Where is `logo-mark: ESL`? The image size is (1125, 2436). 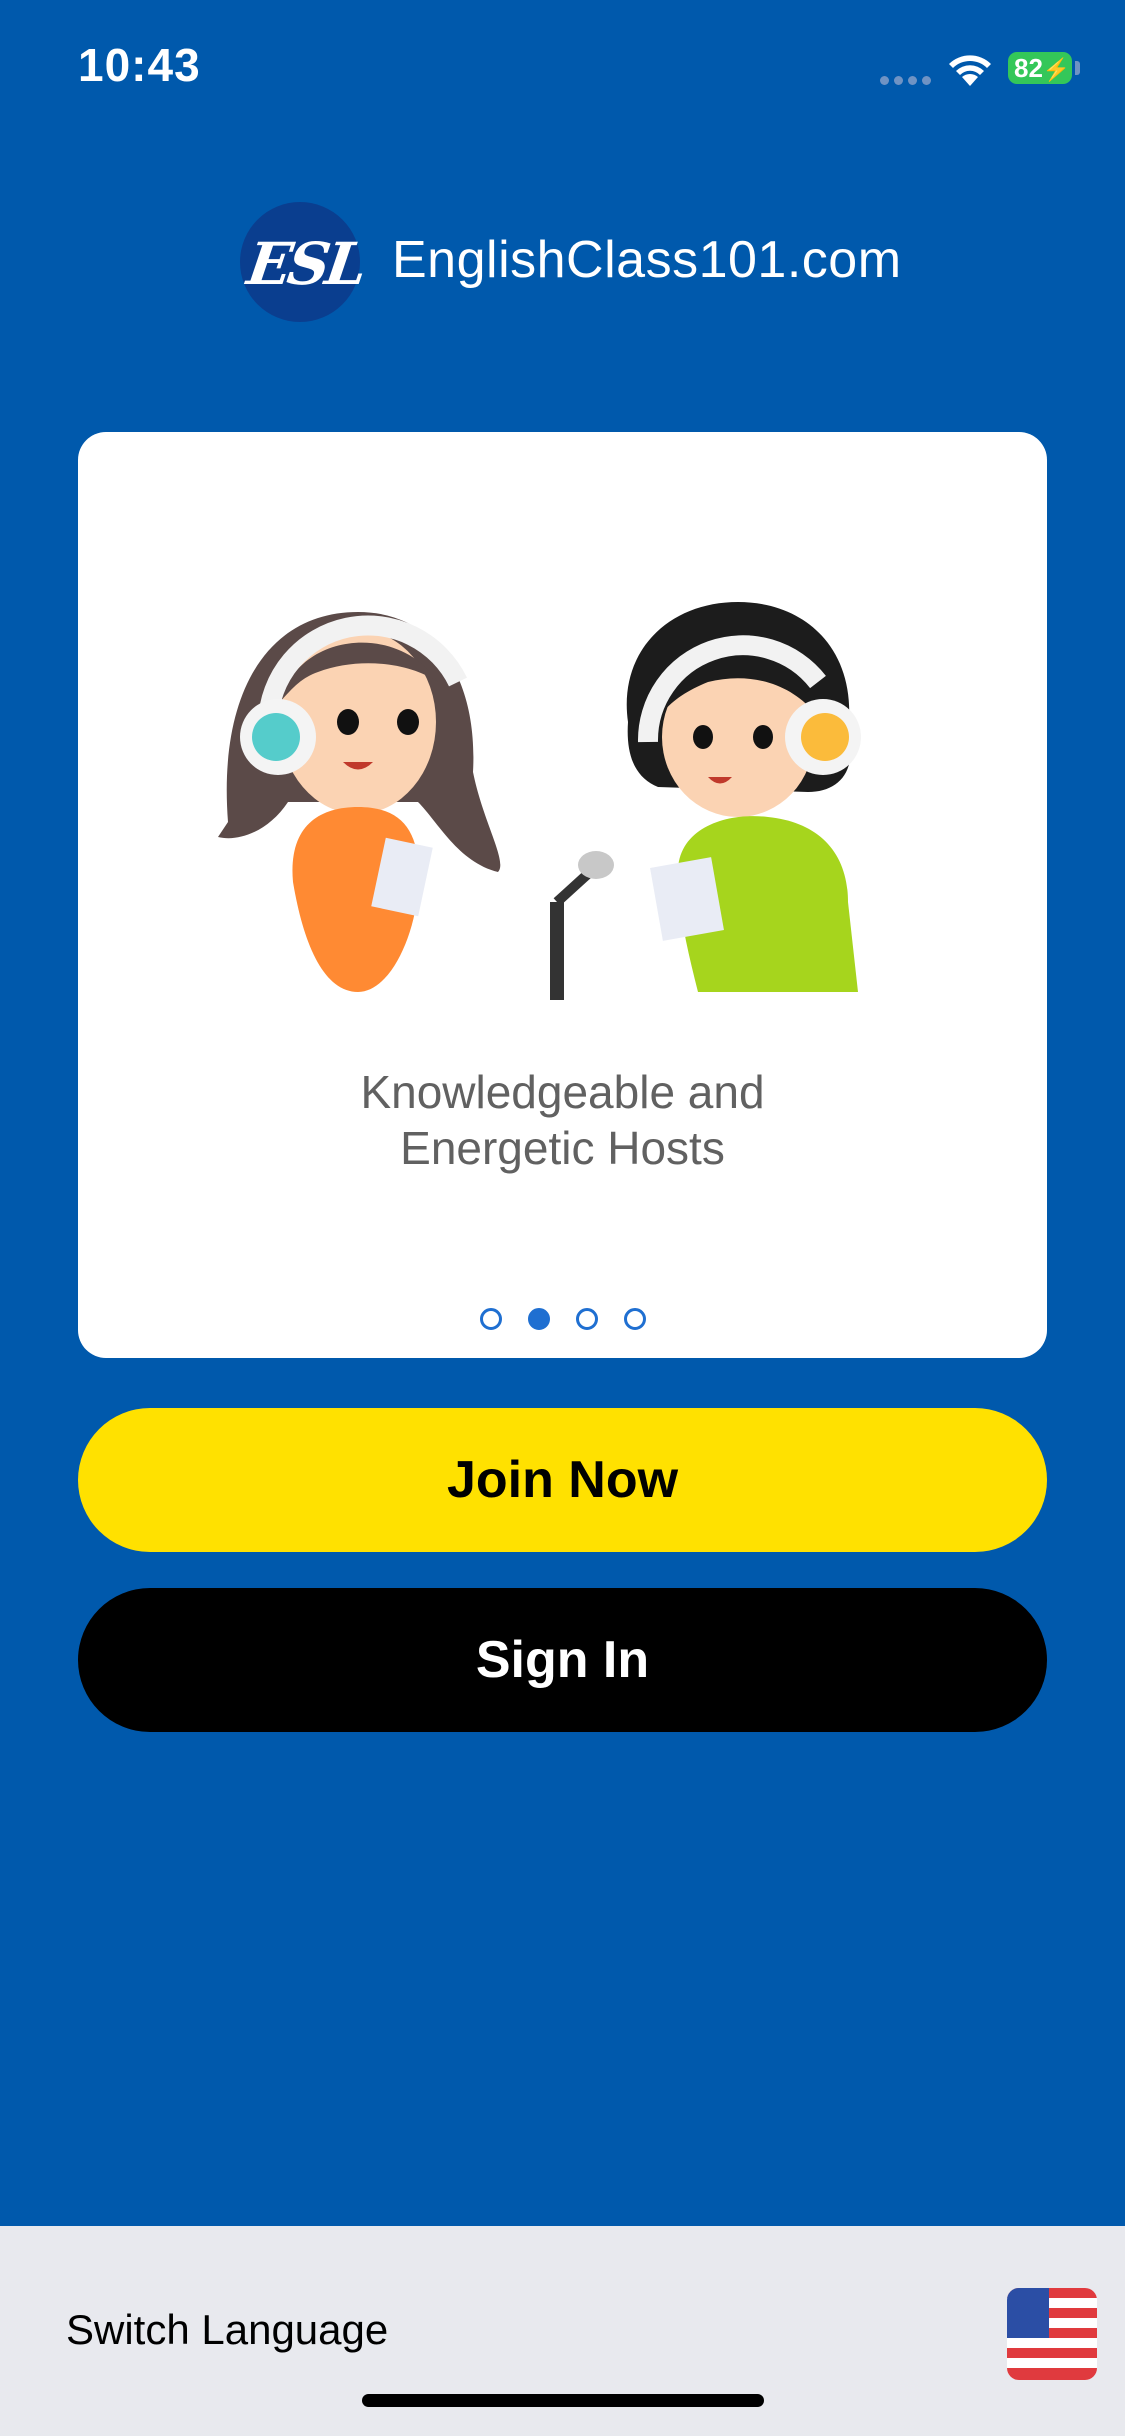
logo-mark: ESL is located at coordinates (305, 264).